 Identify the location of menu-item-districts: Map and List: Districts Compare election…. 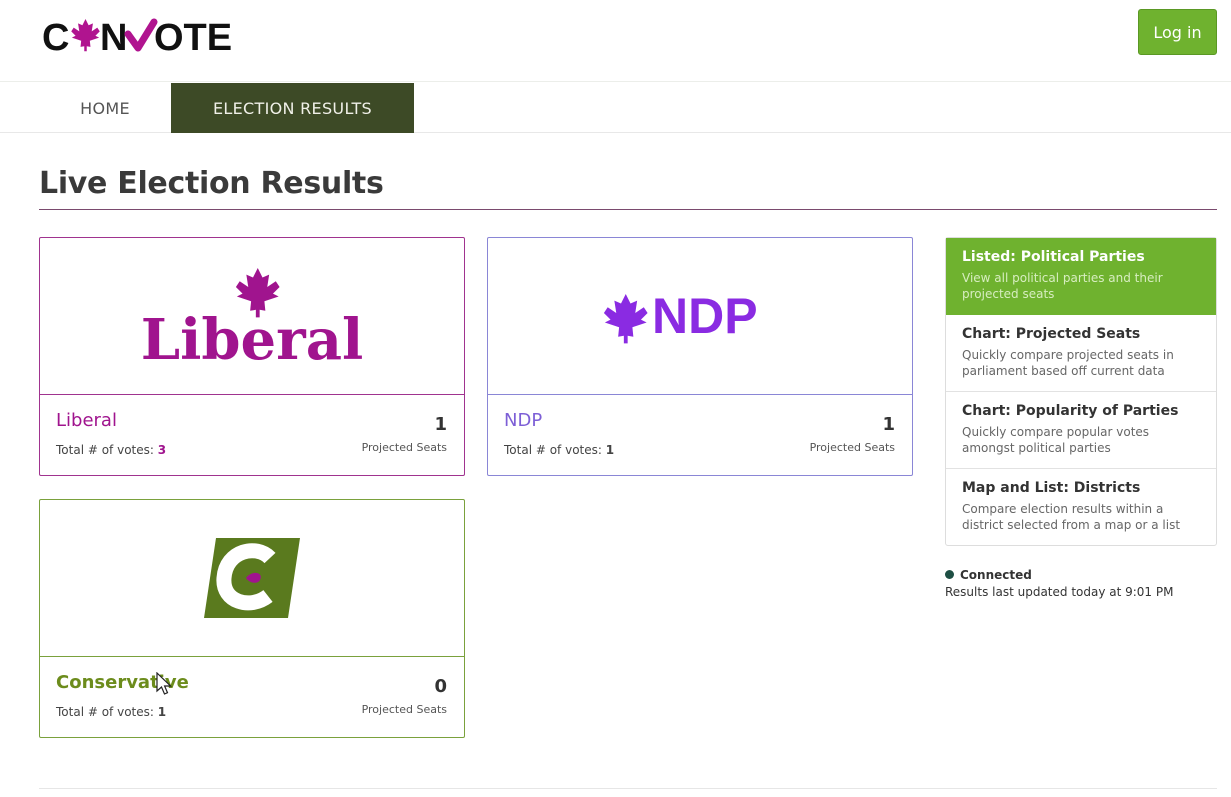
(1081, 507).